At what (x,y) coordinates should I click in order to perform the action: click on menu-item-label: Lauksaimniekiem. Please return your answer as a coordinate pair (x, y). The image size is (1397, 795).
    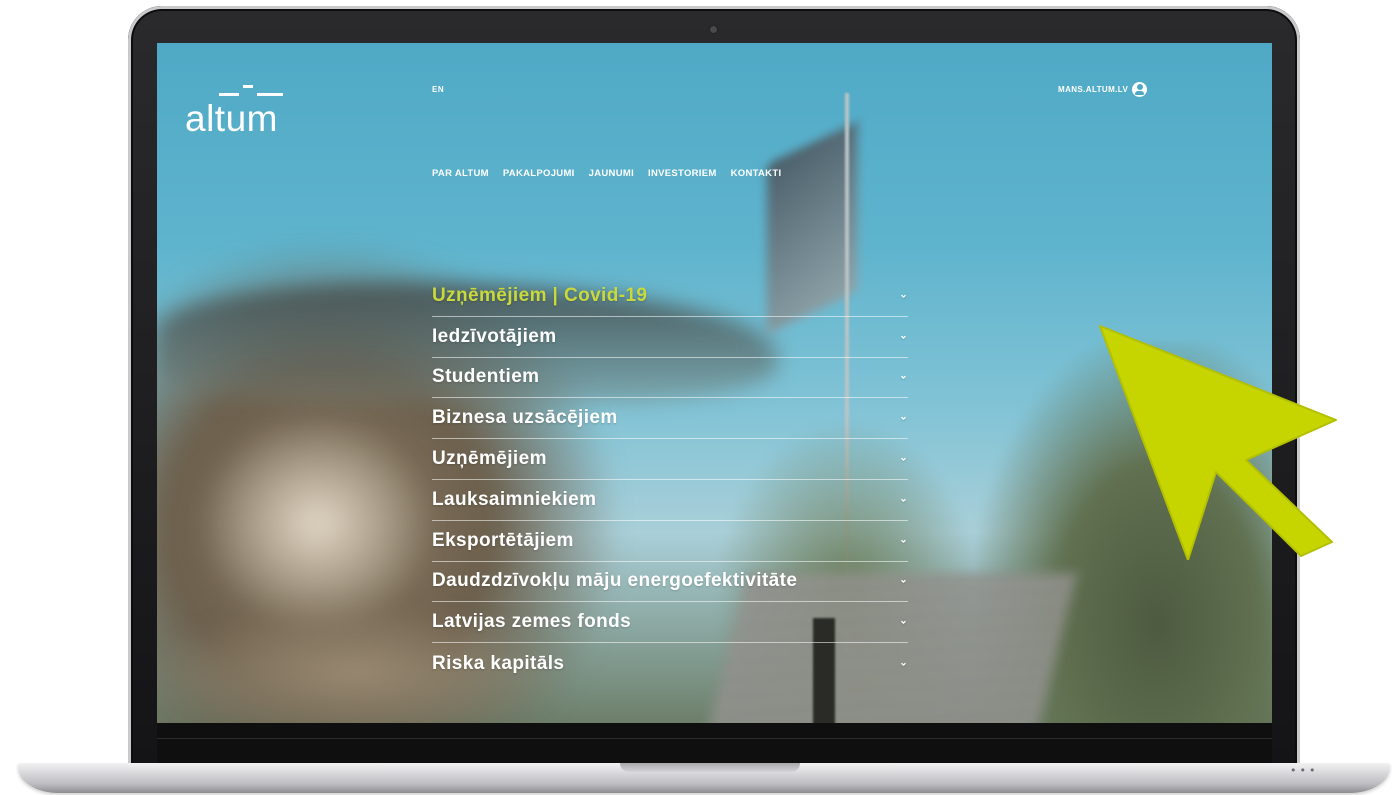
    Looking at the image, I should click on (514, 499).